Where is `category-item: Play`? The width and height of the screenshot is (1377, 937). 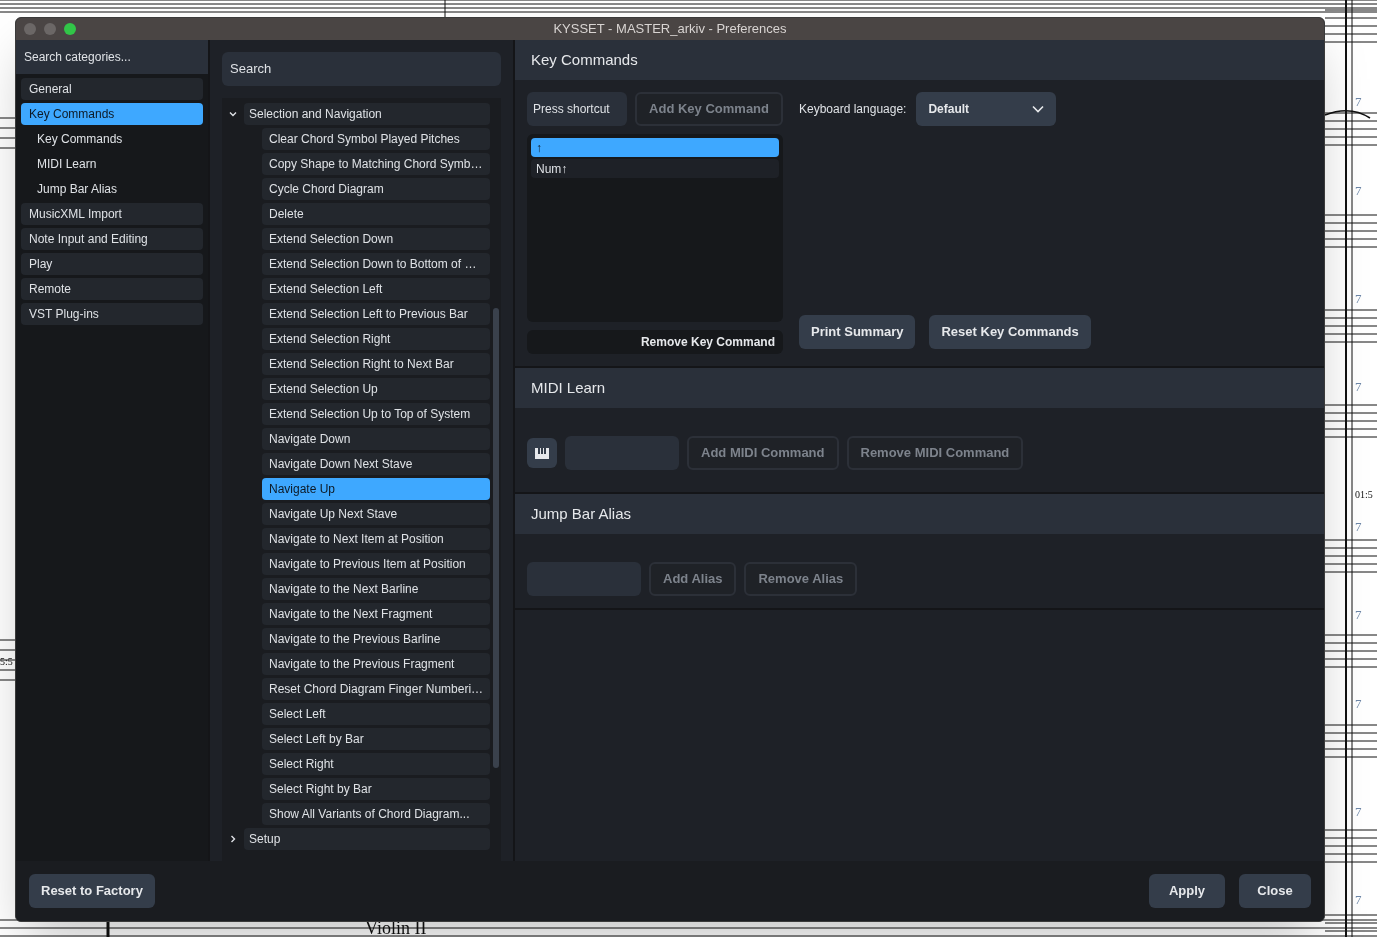
category-item: Play is located at coordinates (112, 264).